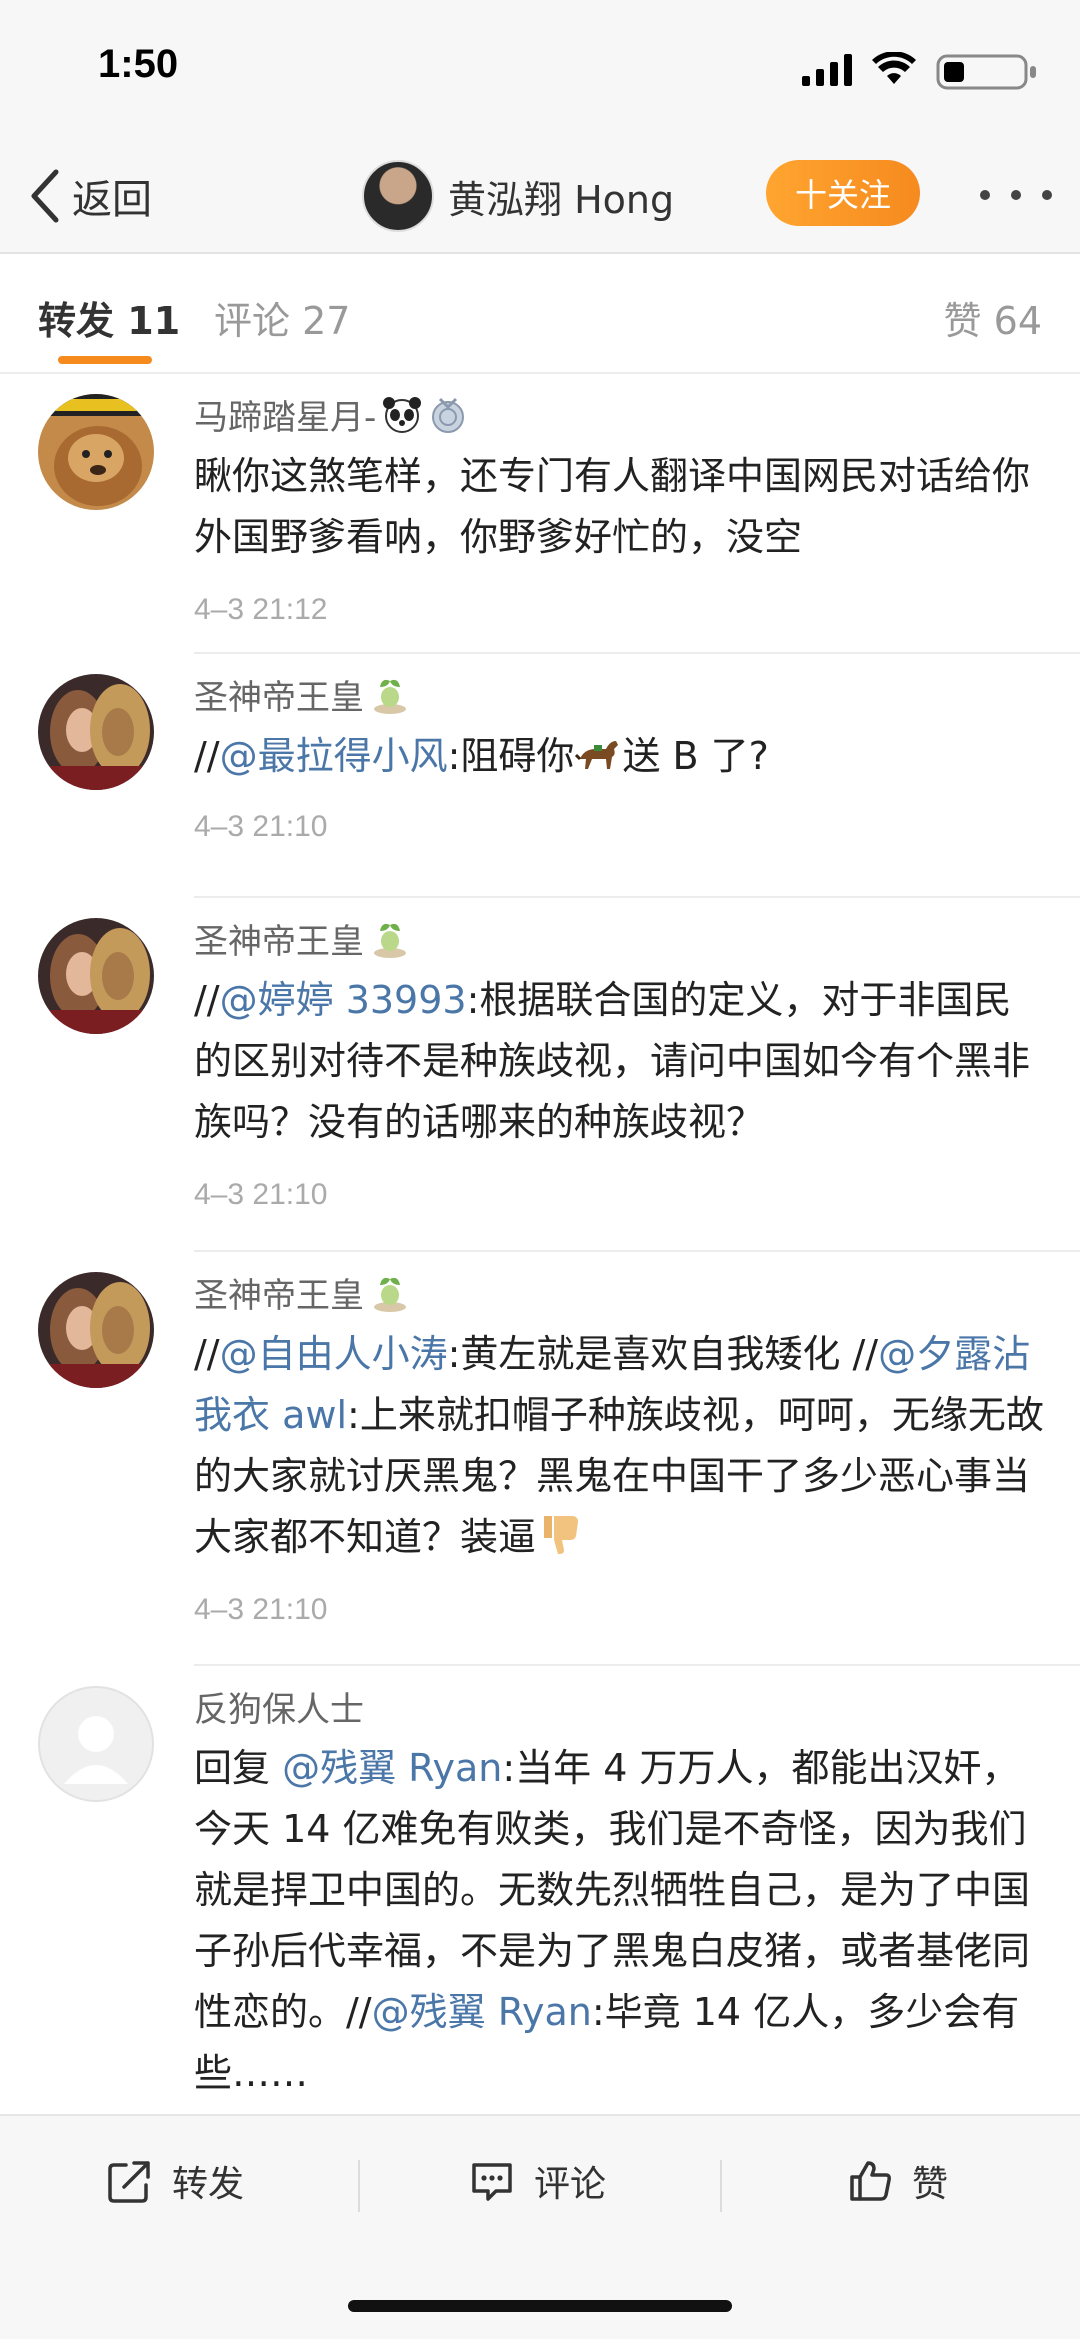 The height and width of the screenshot is (2339, 1080). Describe the element at coordinates (540, 2306) in the screenshot. I see `home-indicator` at that location.